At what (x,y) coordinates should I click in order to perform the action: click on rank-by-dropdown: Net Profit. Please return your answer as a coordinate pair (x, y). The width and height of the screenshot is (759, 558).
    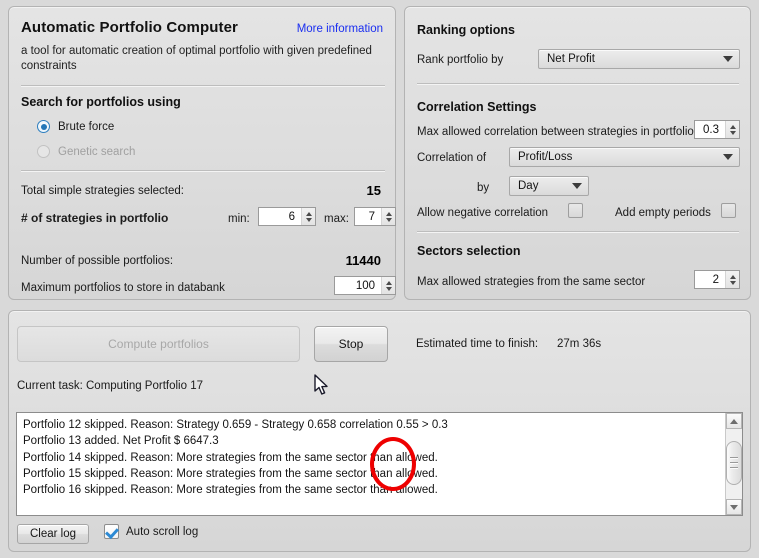
    Looking at the image, I should click on (639, 59).